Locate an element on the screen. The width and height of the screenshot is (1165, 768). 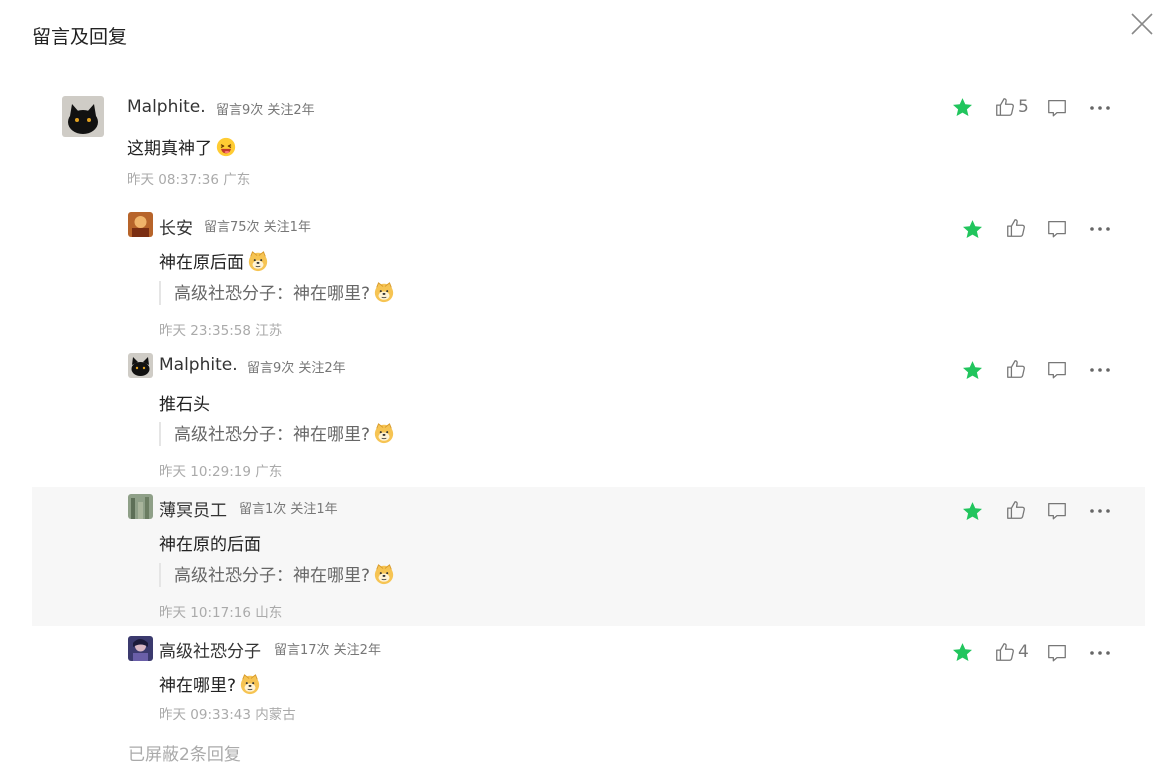
like-button: 5 is located at coordinates (1011, 107).